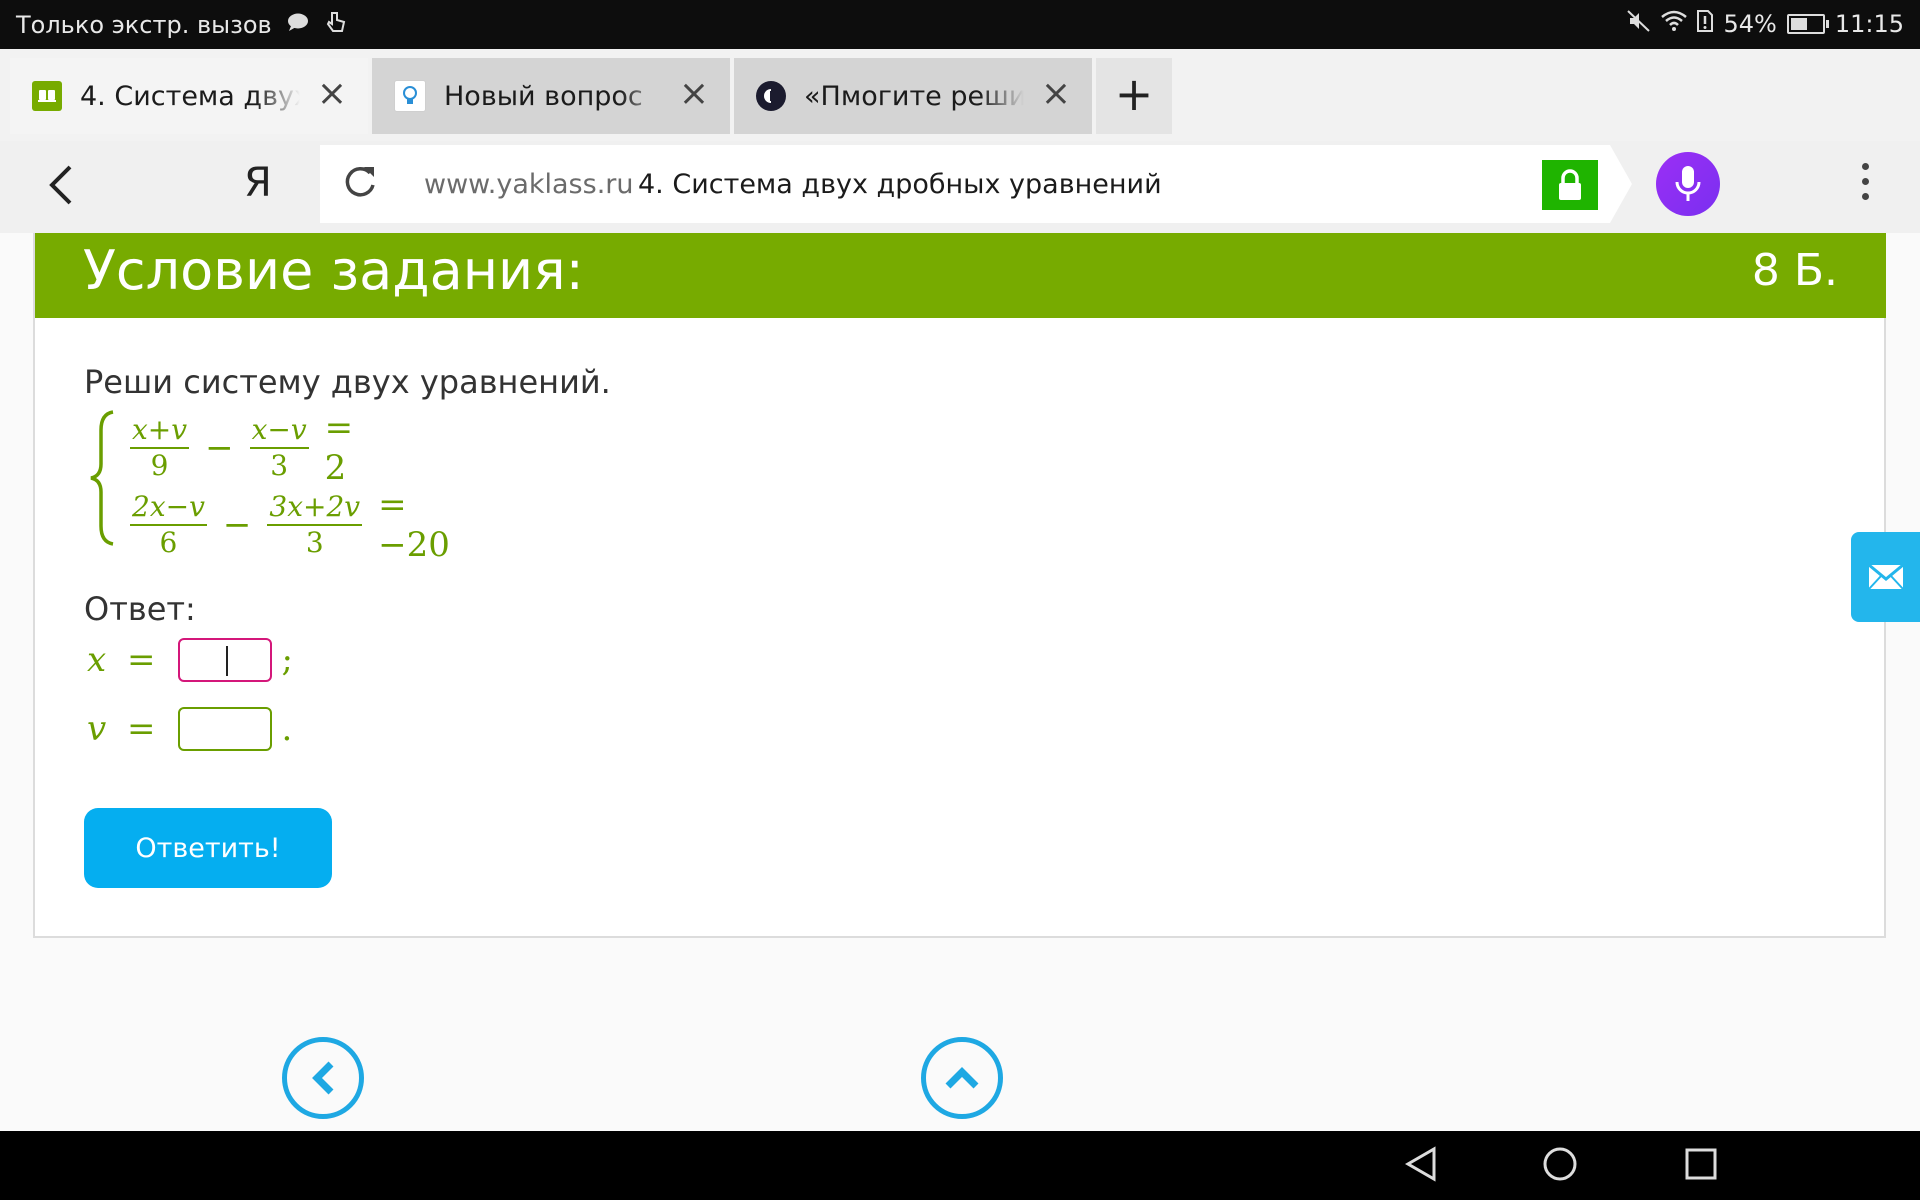  I want to click on envelope-icon, so click(1885, 577).